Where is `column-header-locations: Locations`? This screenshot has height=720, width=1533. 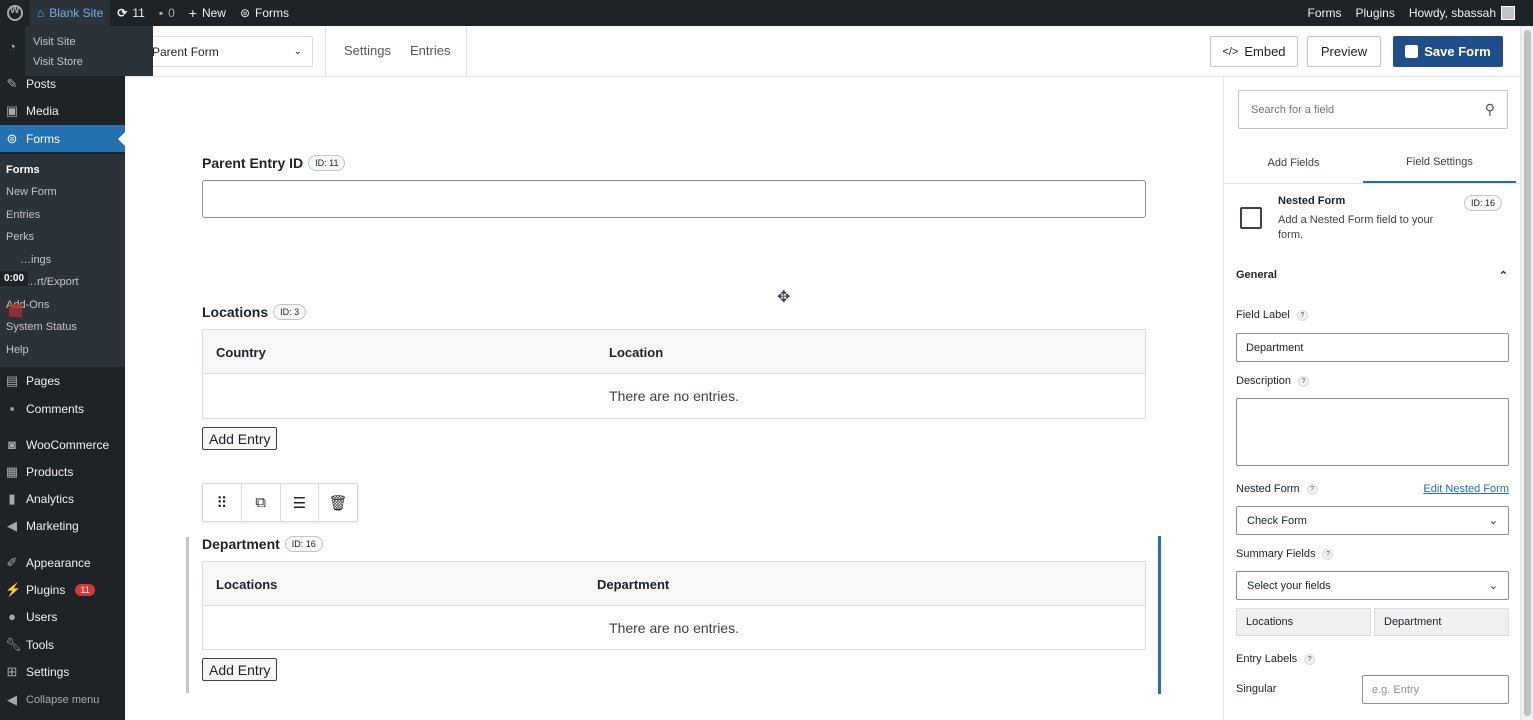
column-header-locations: Locations is located at coordinates (247, 584).